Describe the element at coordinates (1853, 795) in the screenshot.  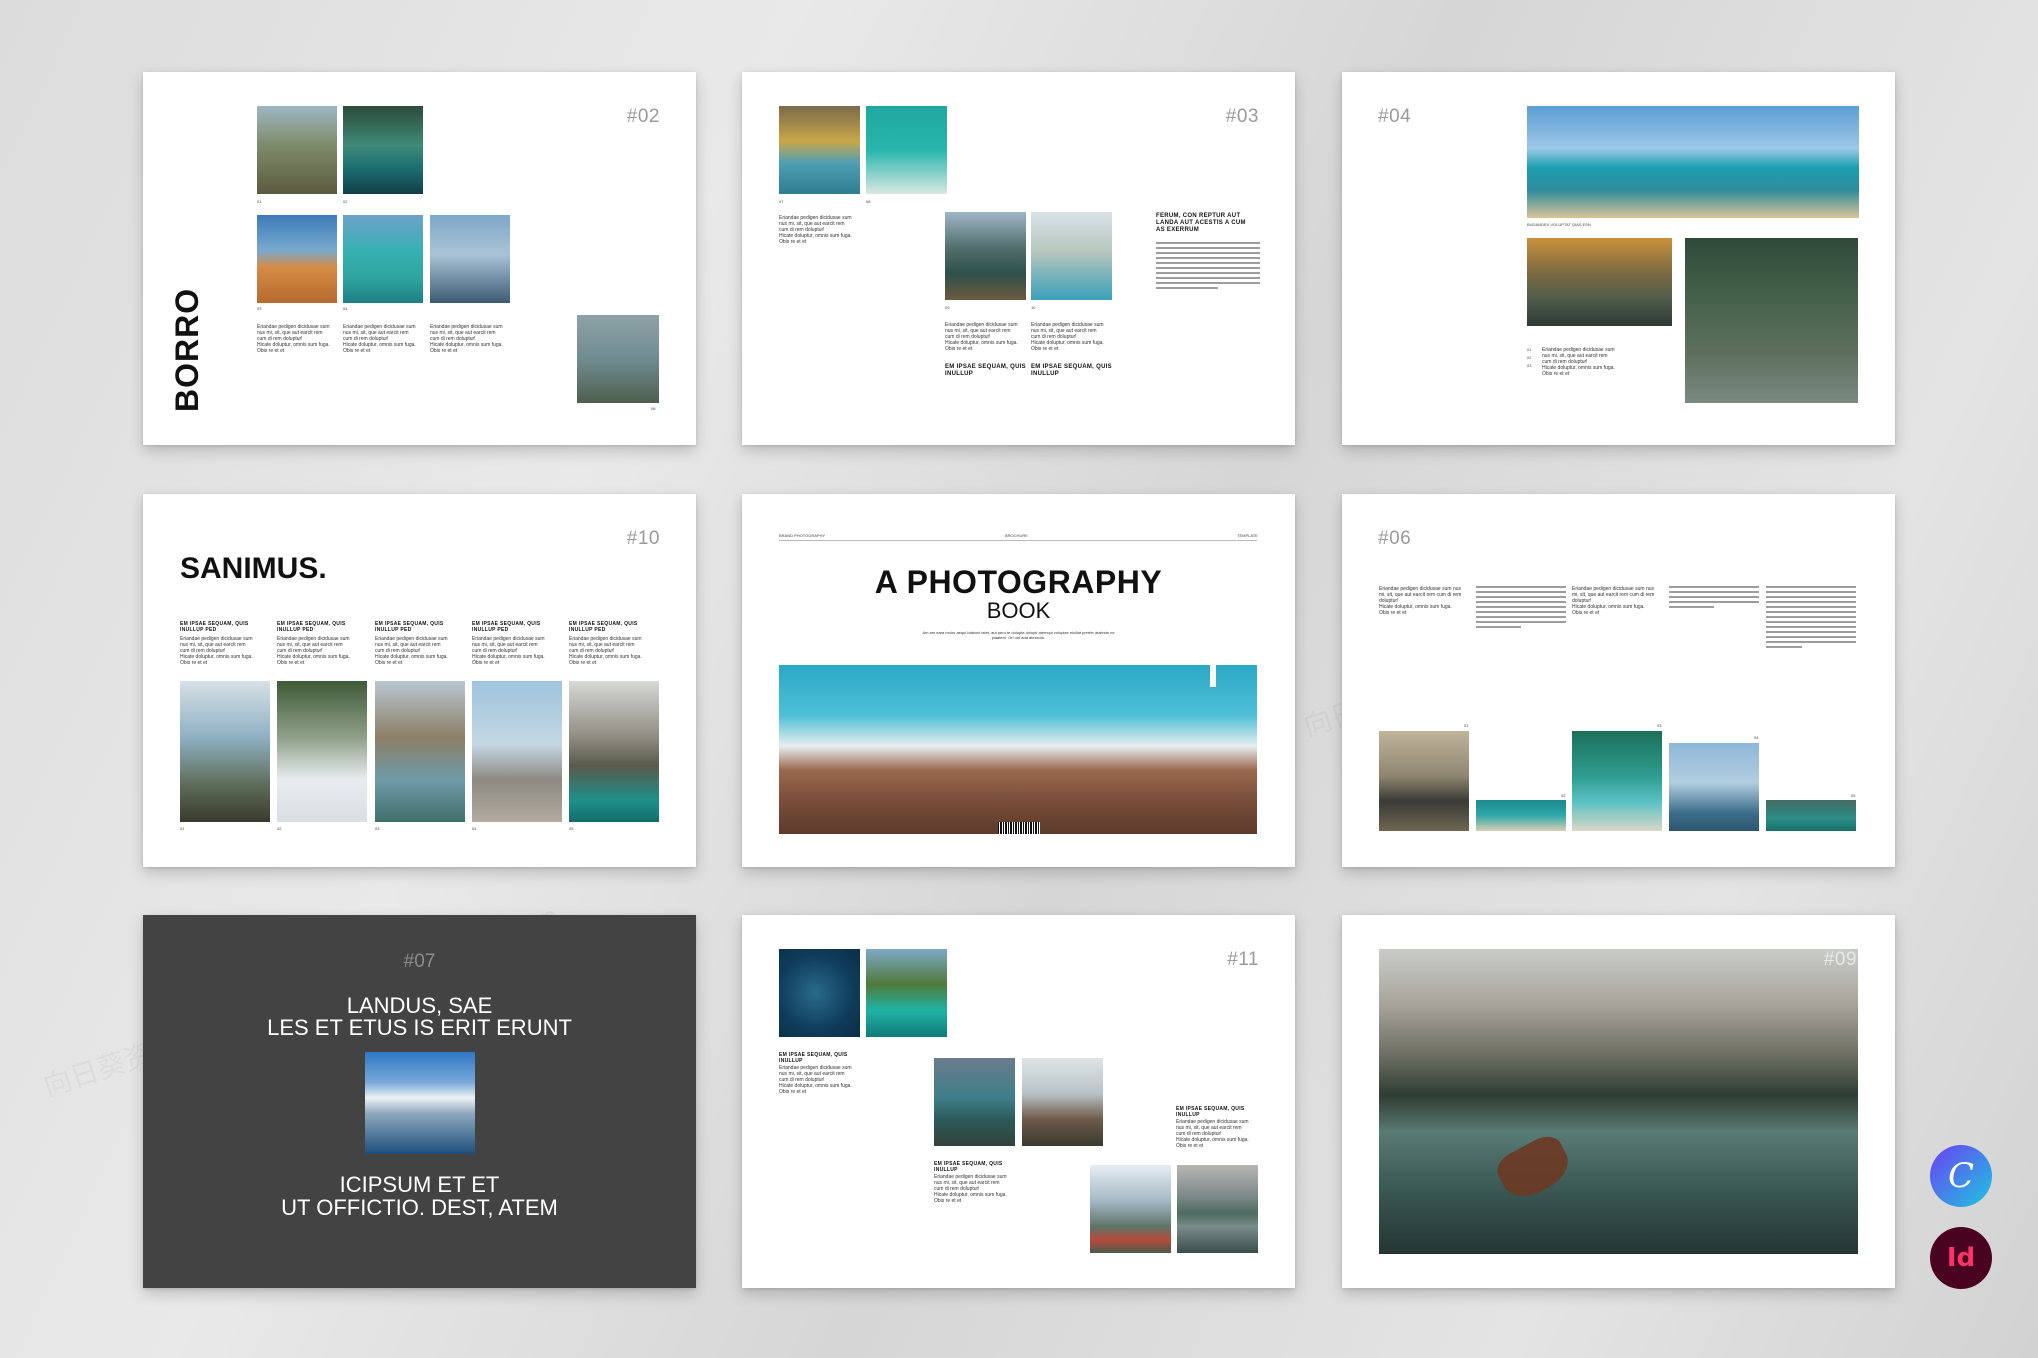
I see `caption: 05` at that location.